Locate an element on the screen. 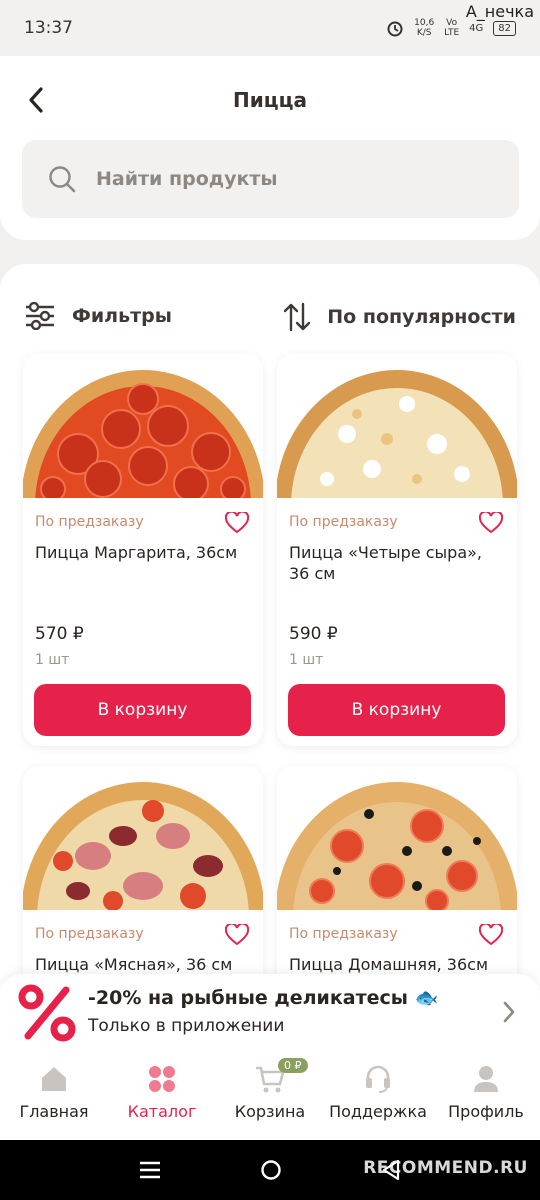 This screenshot has height=1200, width=540. nav-support-label: Поддержка is located at coordinates (378, 1111).